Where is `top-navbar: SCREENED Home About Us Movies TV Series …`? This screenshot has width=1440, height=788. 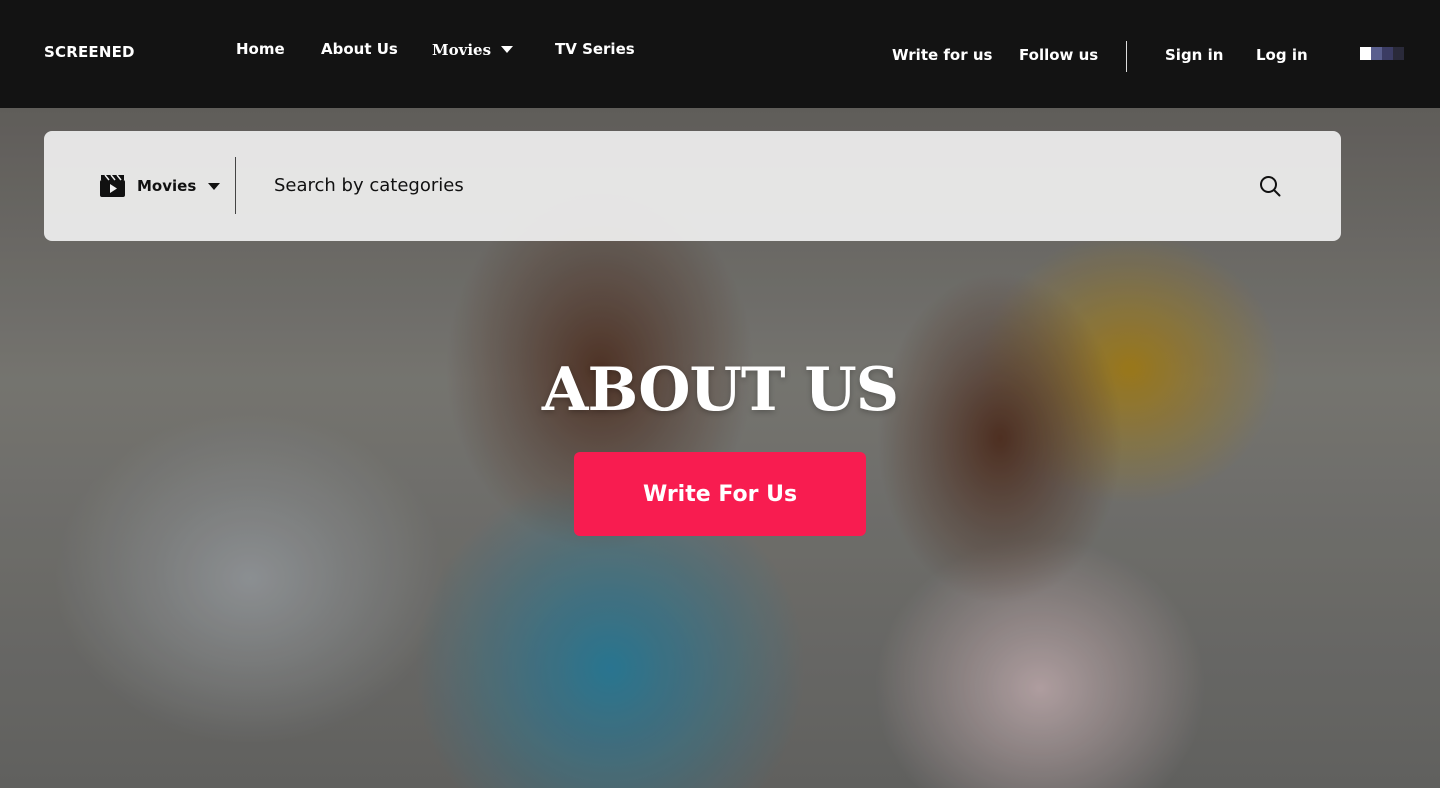
top-navbar: SCREENED Home About Us Movies TV Series … is located at coordinates (720, 54).